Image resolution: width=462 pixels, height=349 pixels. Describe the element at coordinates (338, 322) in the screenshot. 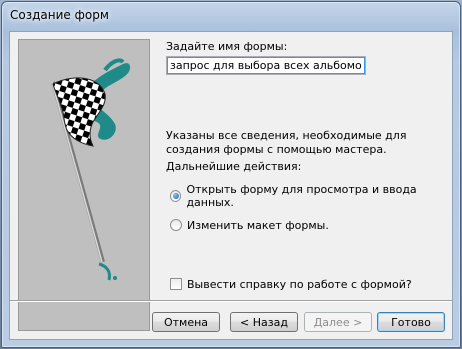

I see `next-button: Далее >` at that location.